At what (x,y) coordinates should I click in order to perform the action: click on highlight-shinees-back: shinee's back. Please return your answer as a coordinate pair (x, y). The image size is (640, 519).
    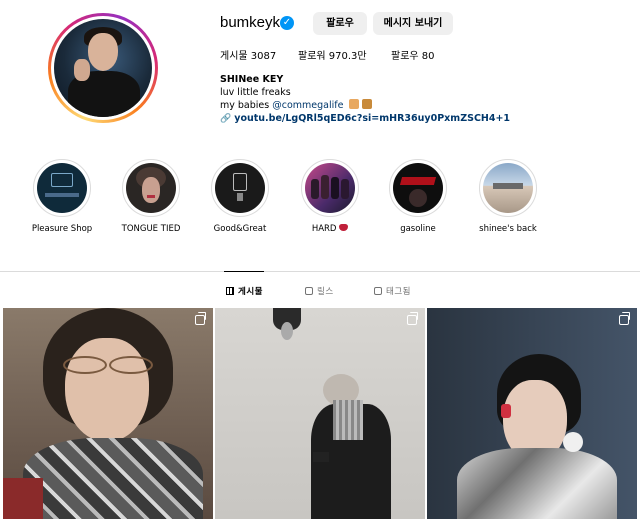
    Looking at the image, I should click on (508, 196).